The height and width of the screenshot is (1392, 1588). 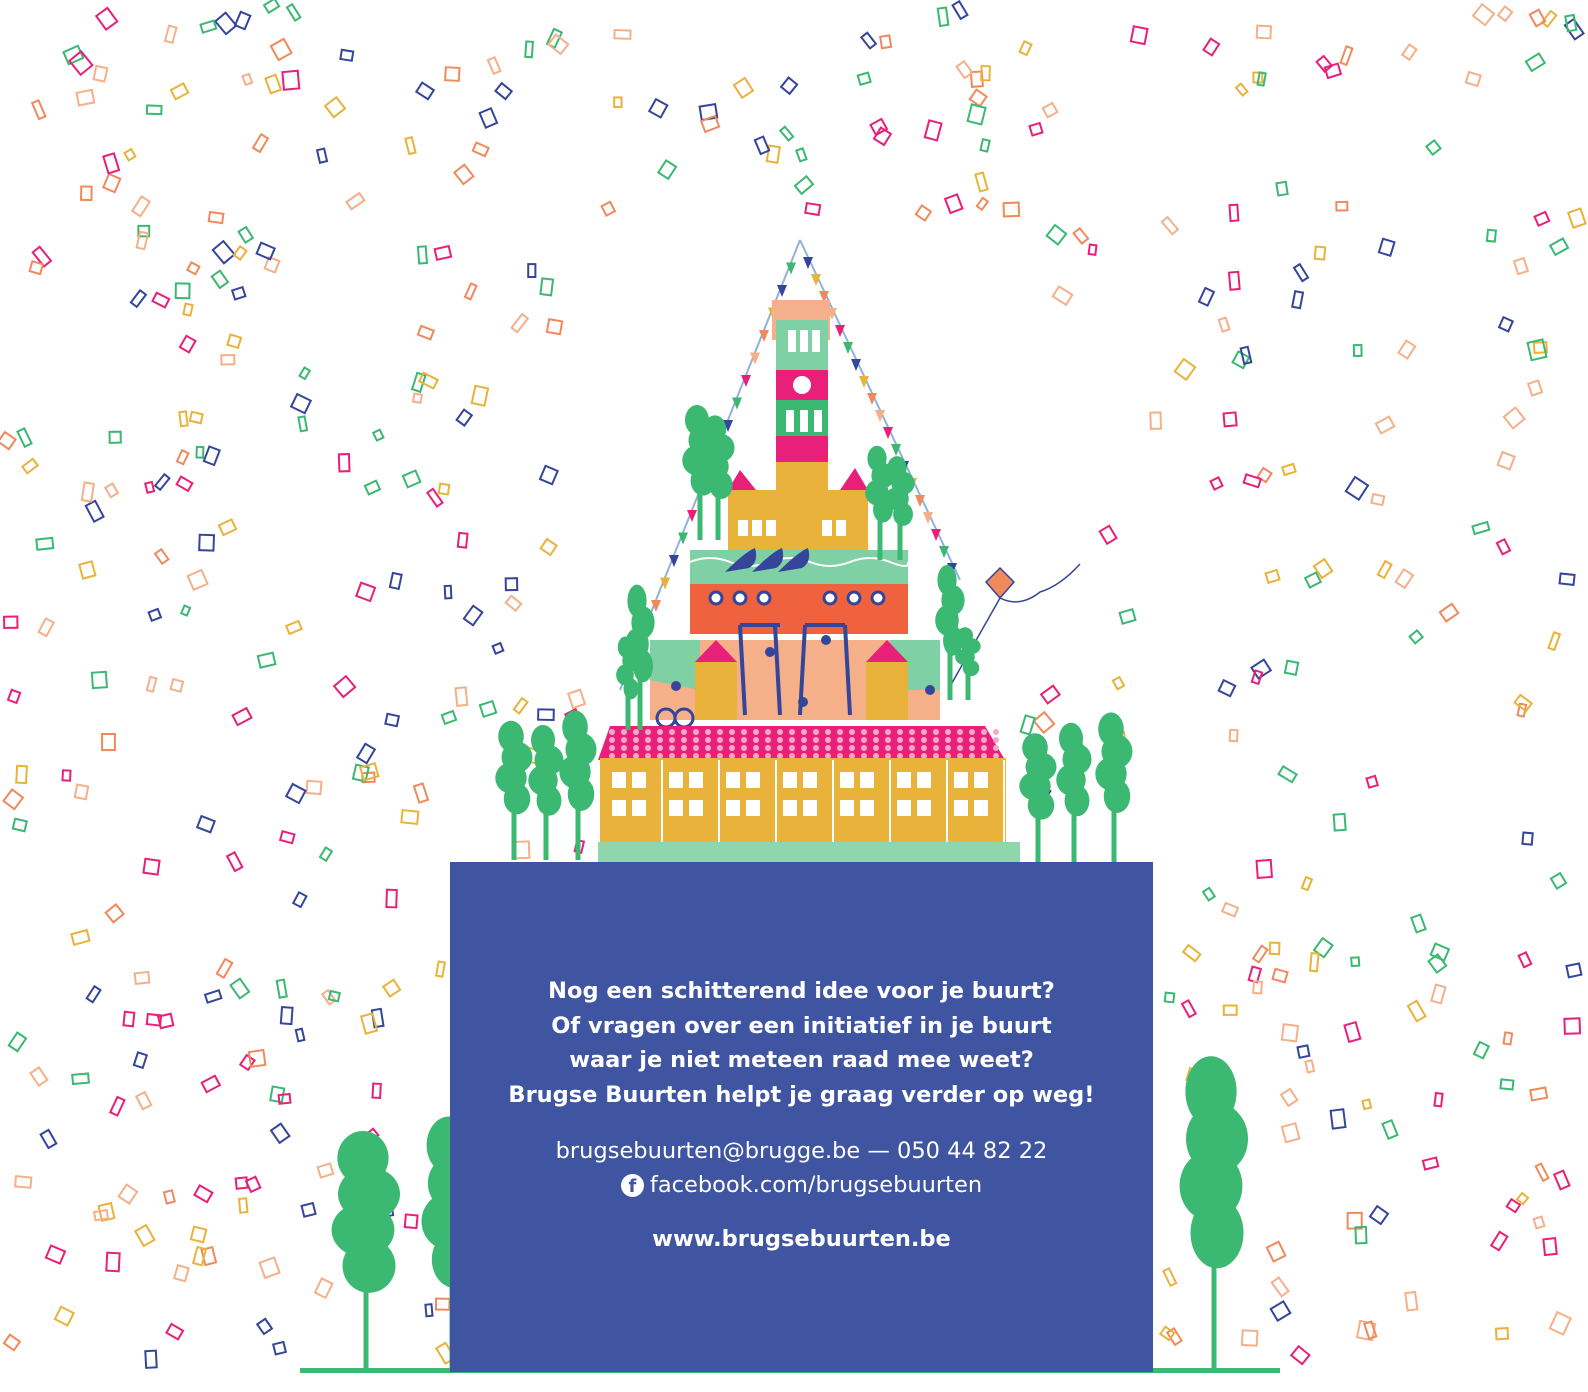 What do you see at coordinates (816, 1185) in the screenshot?
I see `facebook-link: facebook.com/brugsebuurten` at bounding box center [816, 1185].